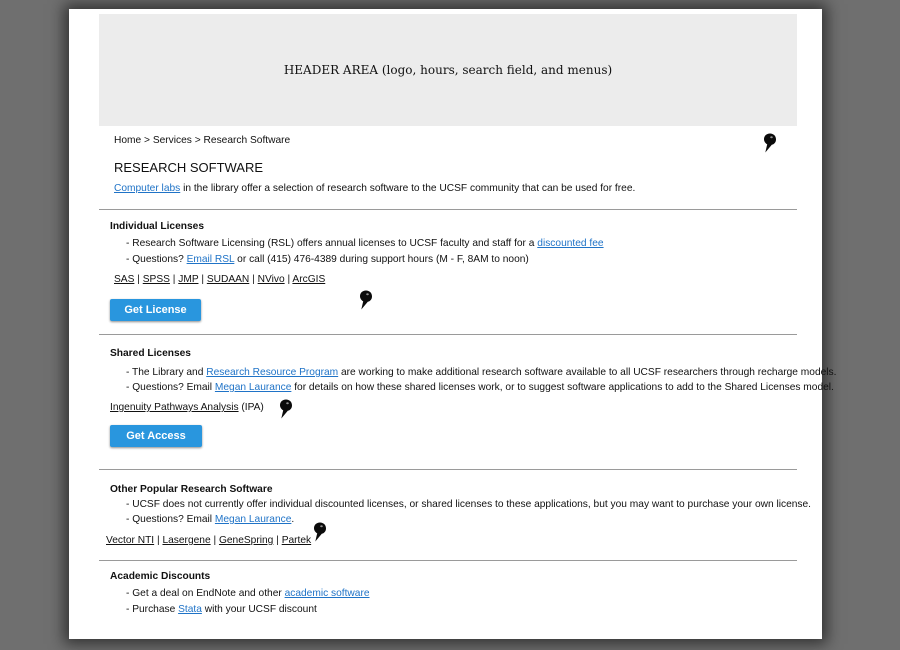 Image resolution: width=900 pixels, height=650 pixels. Describe the element at coordinates (211, 259) in the screenshot. I see `email-rsl-link: Email RSL` at that location.